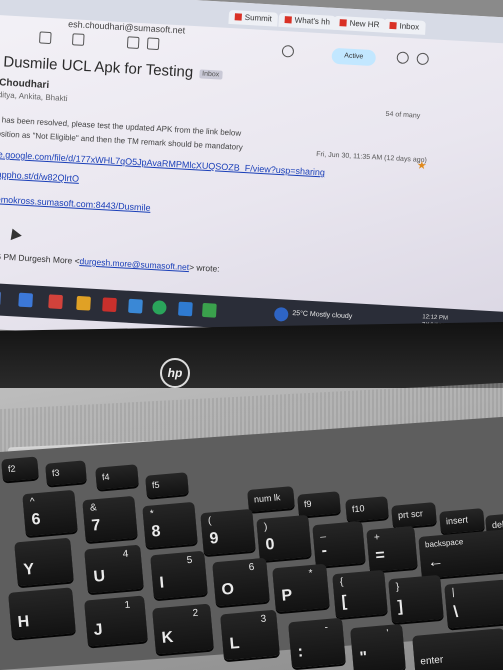 The image size is (503, 670). What do you see at coordinates (228, 532) in the screenshot?
I see `key-9: (9` at bounding box center [228, 532].